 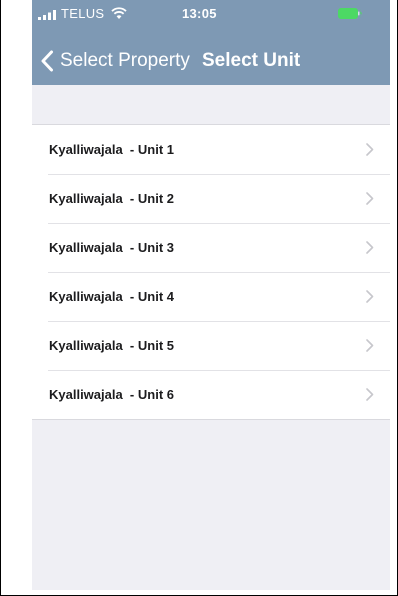 What do you see at coordinates (119, 13) in the screenshot?
I see `wifi-icon` at bounding box center [119, 13].